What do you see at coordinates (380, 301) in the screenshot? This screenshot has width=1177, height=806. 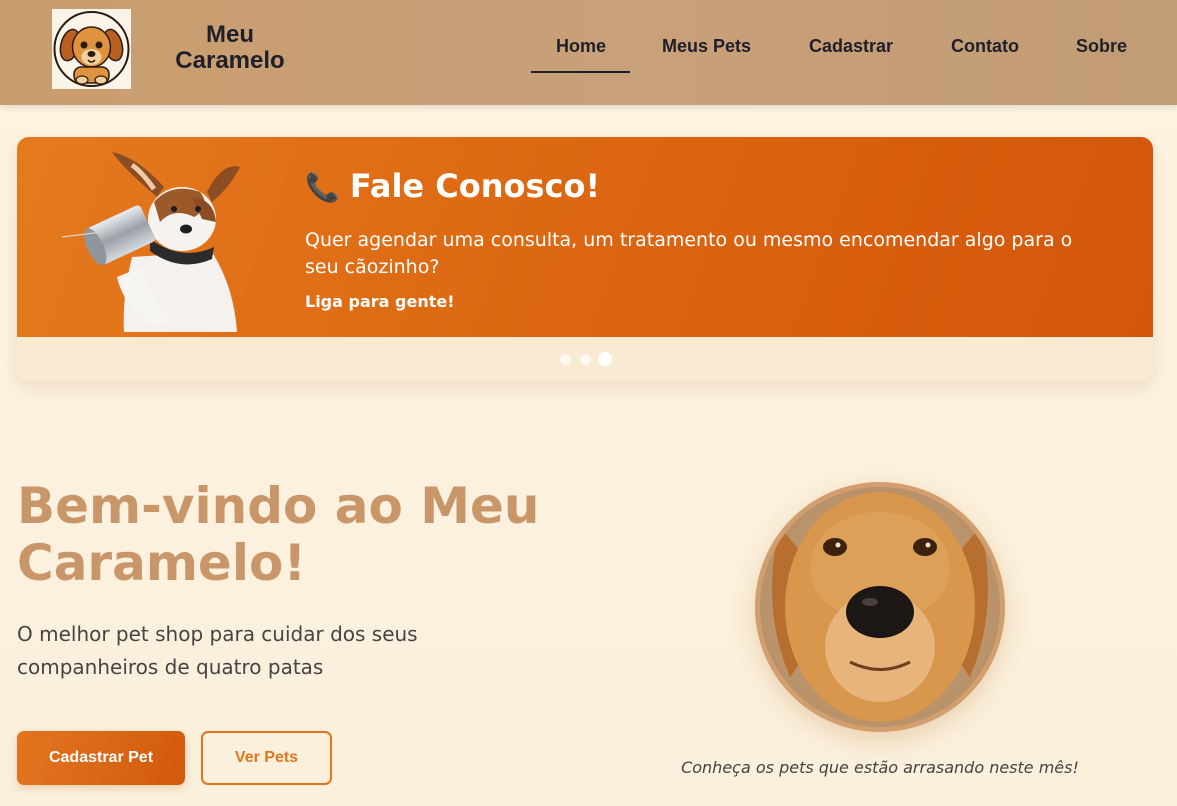 I see `carousel-cta: Liga para gente!` at bounding box center [380, 301].